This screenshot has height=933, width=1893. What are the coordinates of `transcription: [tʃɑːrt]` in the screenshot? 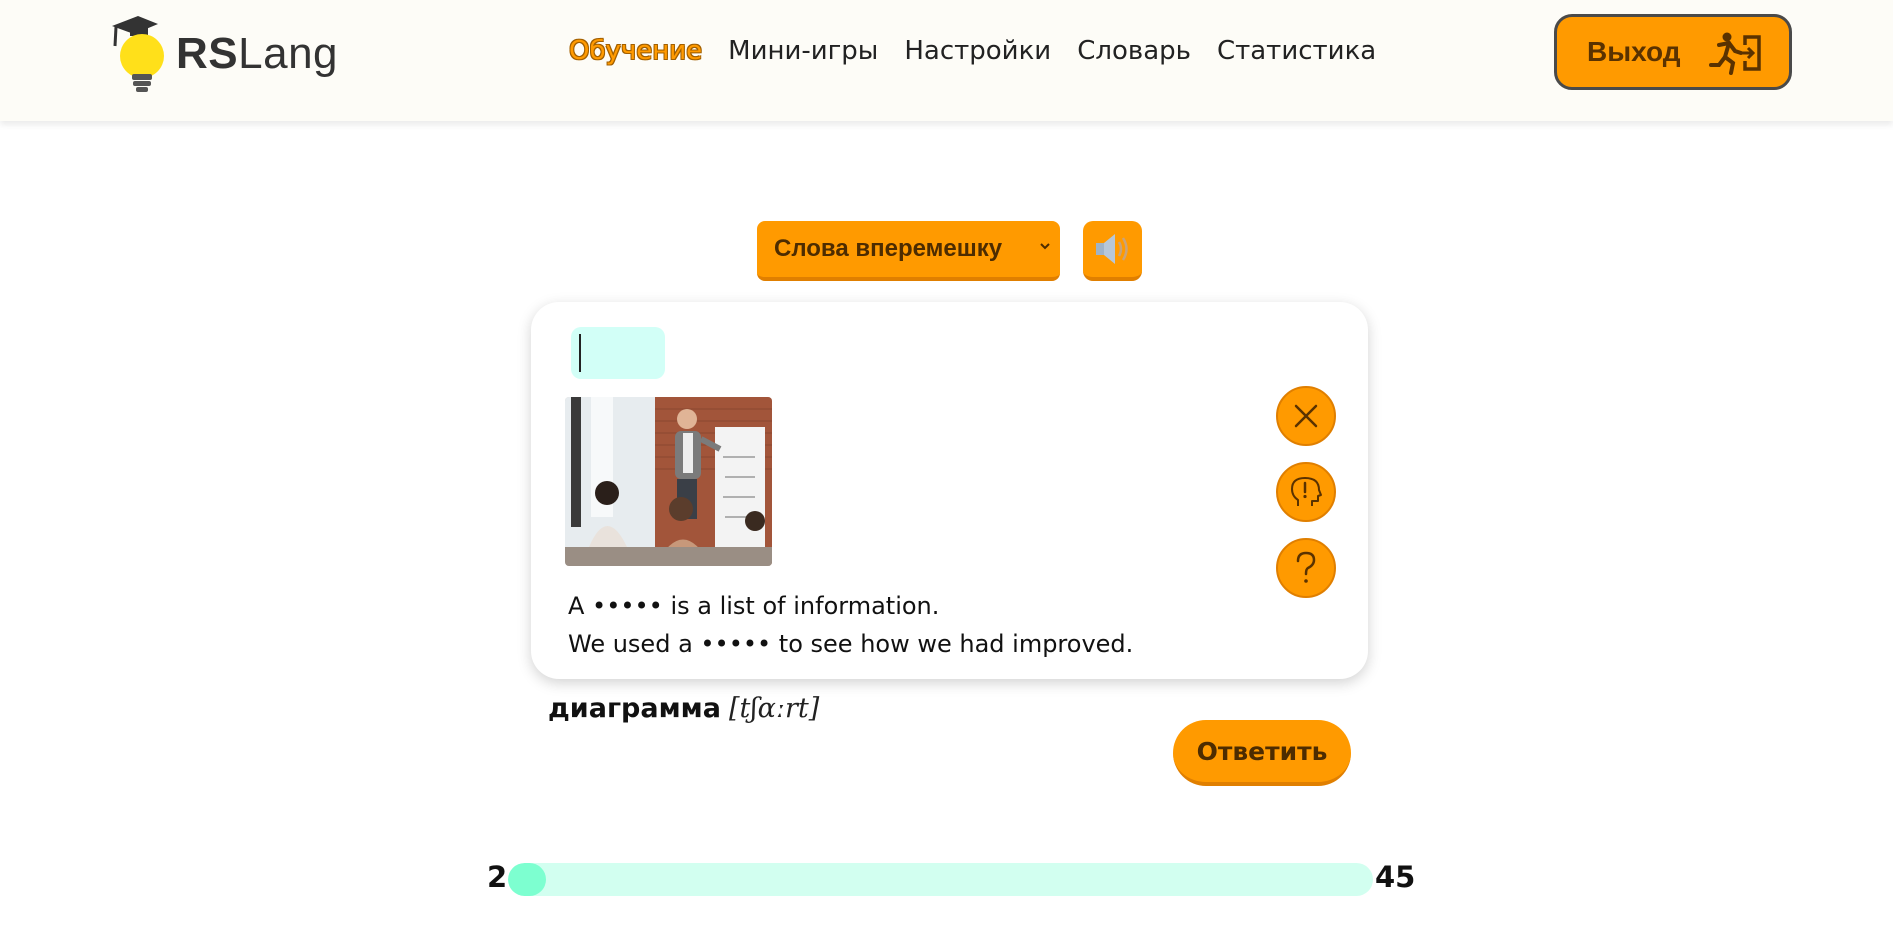 It's located at (774, 708).